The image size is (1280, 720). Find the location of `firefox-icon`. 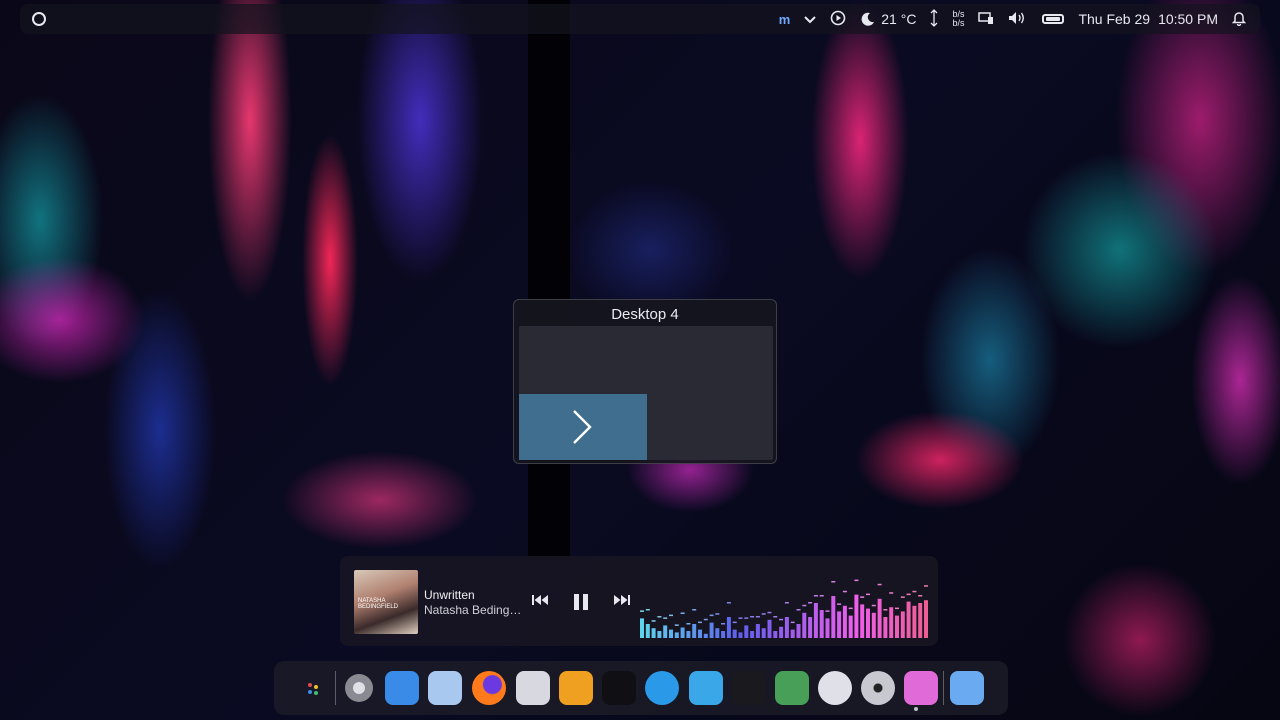

firefox-icon is located at coordinates (489, 688).